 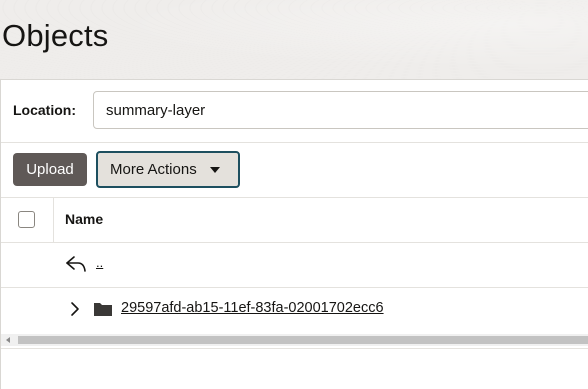 I want to click on divider, so click(x=294, y=348).